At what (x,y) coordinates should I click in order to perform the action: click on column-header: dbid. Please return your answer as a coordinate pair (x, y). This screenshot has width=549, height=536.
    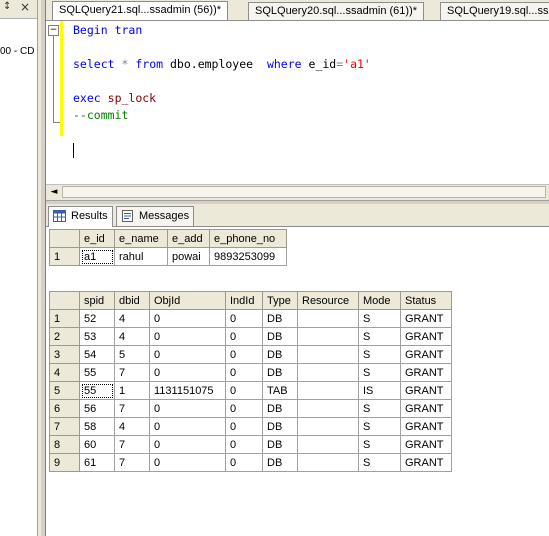
    Looking at the image, I should click on (132, 300).